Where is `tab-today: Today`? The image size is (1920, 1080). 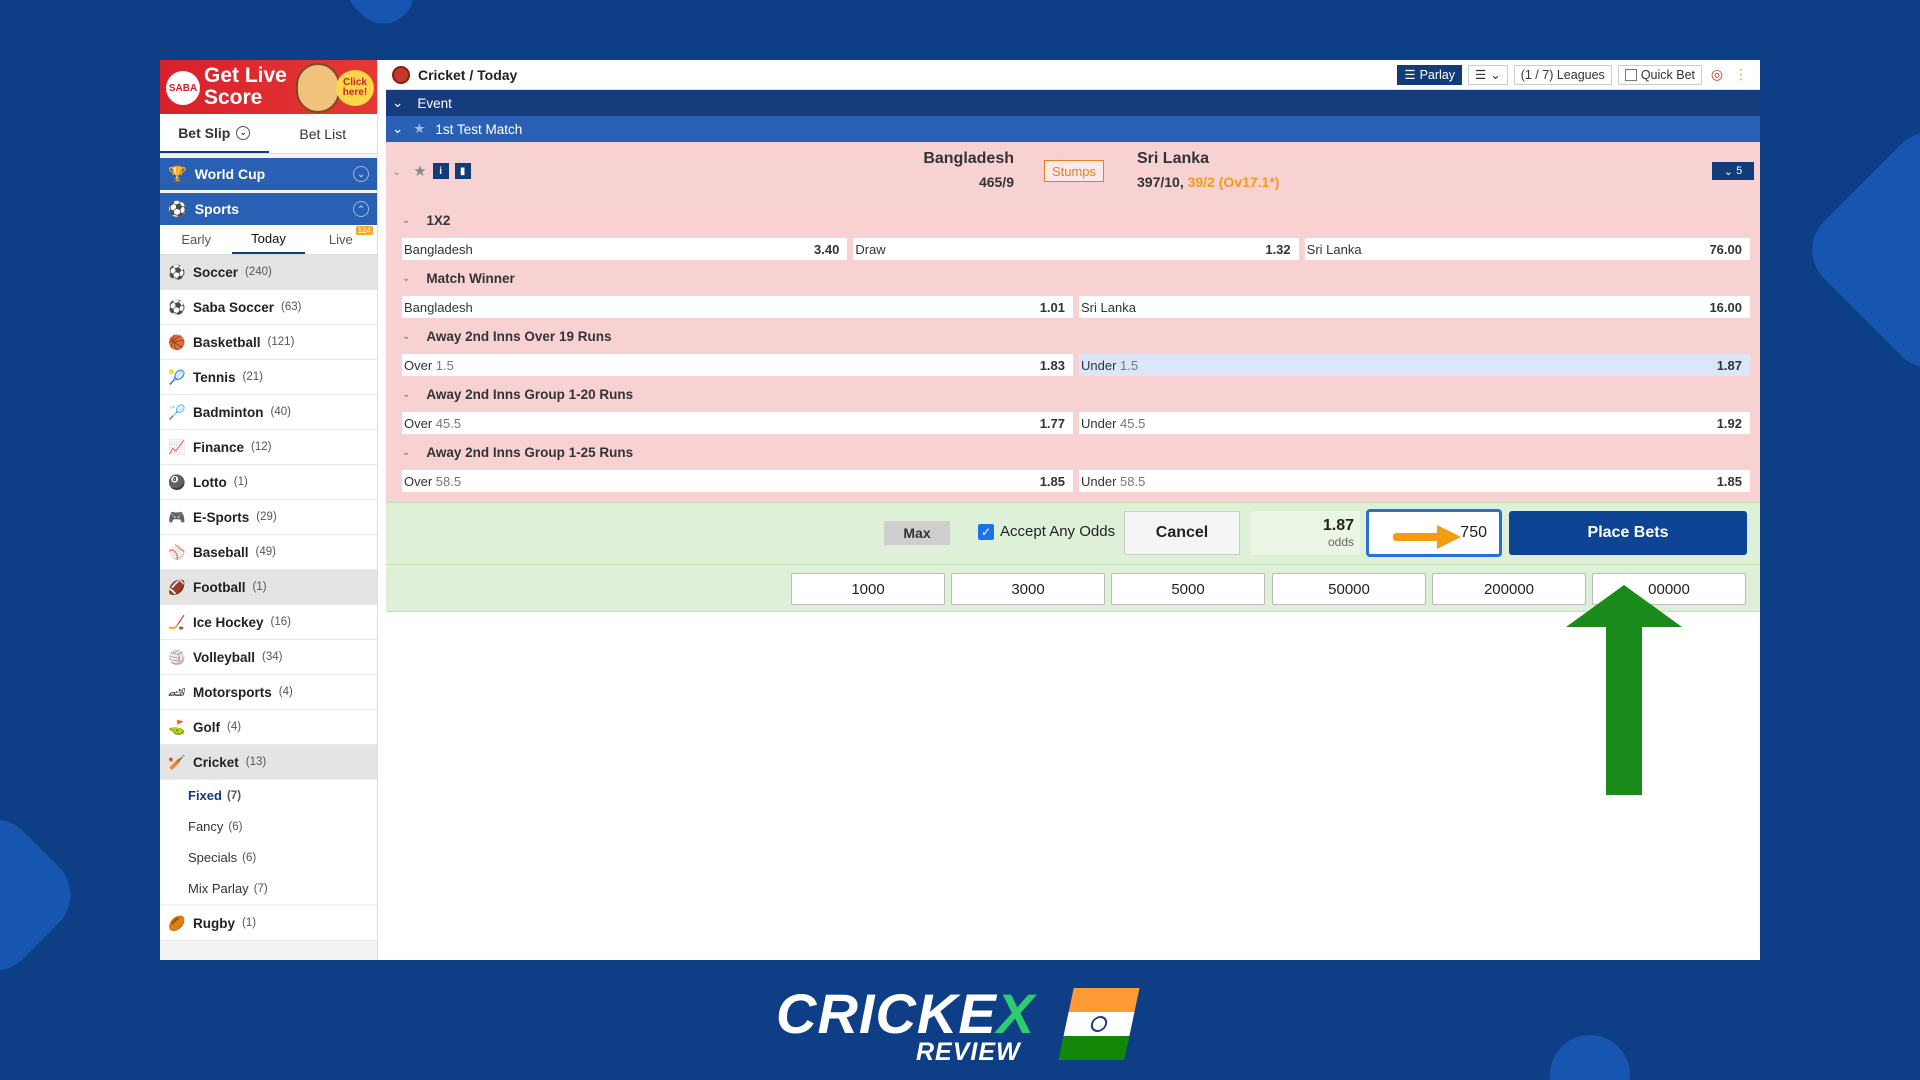
tab-today: Today is located at coordinates (268, 239).